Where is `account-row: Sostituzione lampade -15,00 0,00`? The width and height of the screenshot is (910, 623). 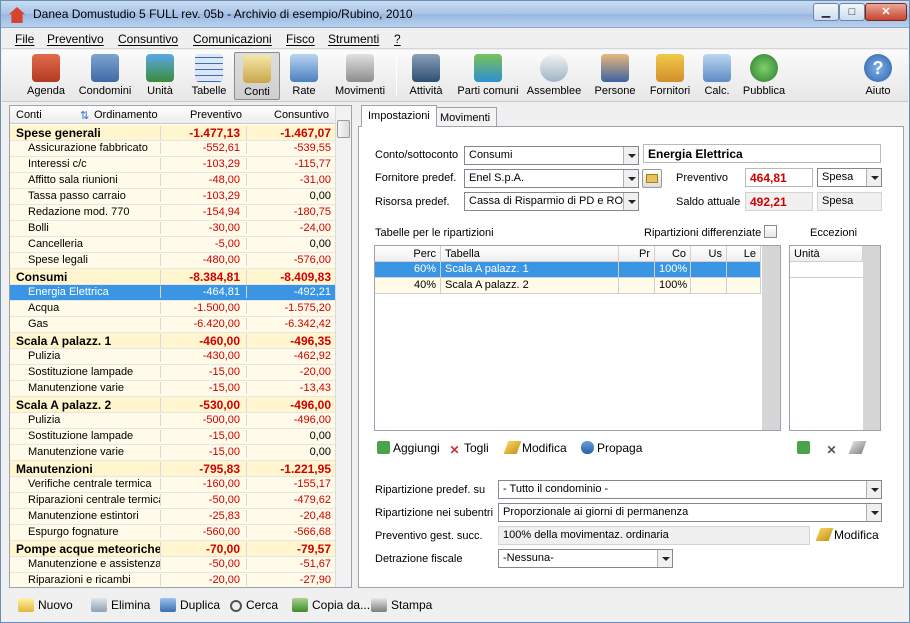
account-row: Sostituzione lampade -15,00 0,00 is located at coordinates (172, 437).